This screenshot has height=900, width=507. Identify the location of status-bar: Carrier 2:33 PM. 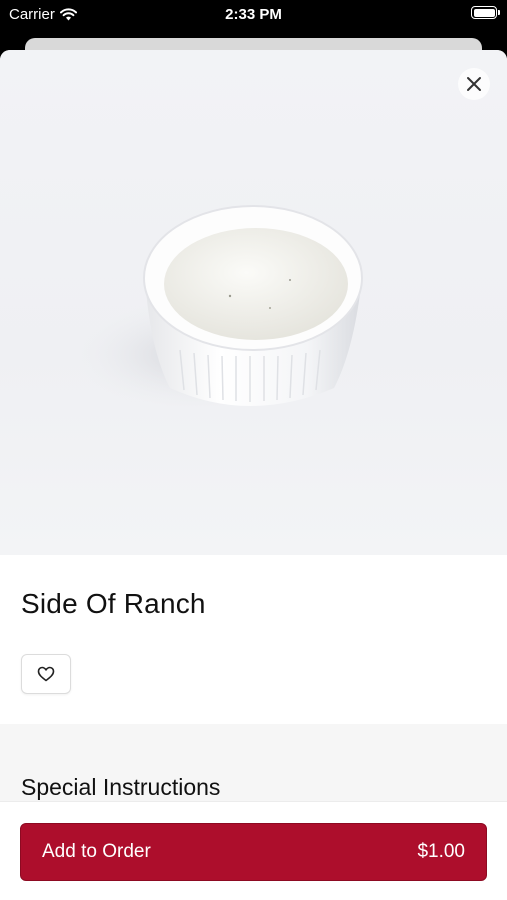
(253, 15).